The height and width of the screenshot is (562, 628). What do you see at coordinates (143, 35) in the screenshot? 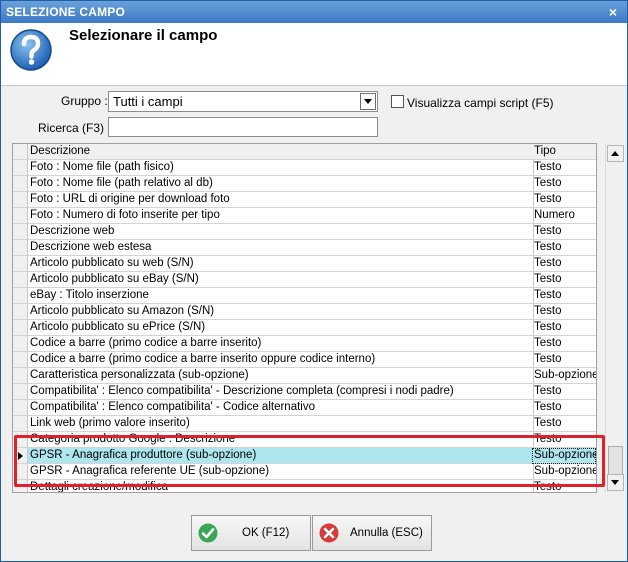
I see `dialog-heading: Selezionare il campo` at bounding box center [143, 35].